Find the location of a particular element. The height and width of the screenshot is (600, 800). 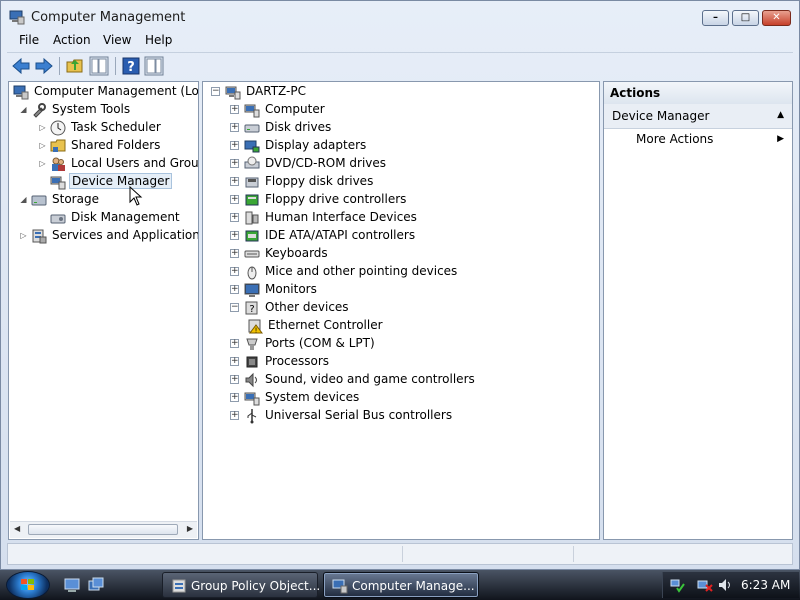

device-category-item: + Sound, video and game controllers is located at coordinates (395, 380).